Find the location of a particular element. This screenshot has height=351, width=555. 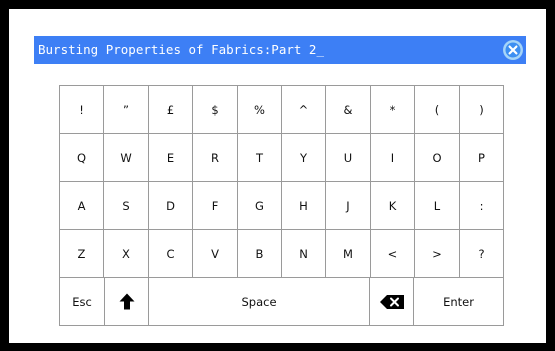

key: ) is located at coordinates (482, 110).